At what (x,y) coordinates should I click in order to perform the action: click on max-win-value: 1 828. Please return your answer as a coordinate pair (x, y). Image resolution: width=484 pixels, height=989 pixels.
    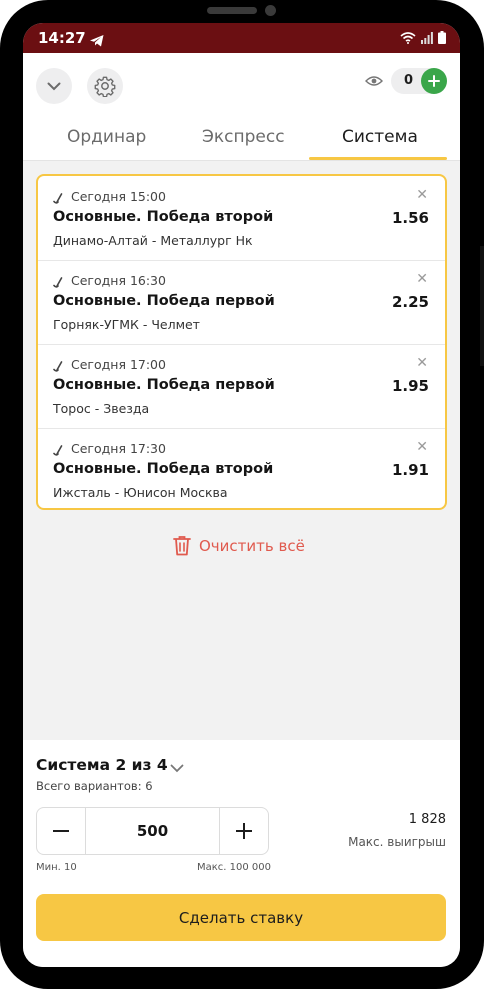
    Looking at the image, I should click on (427, 819).